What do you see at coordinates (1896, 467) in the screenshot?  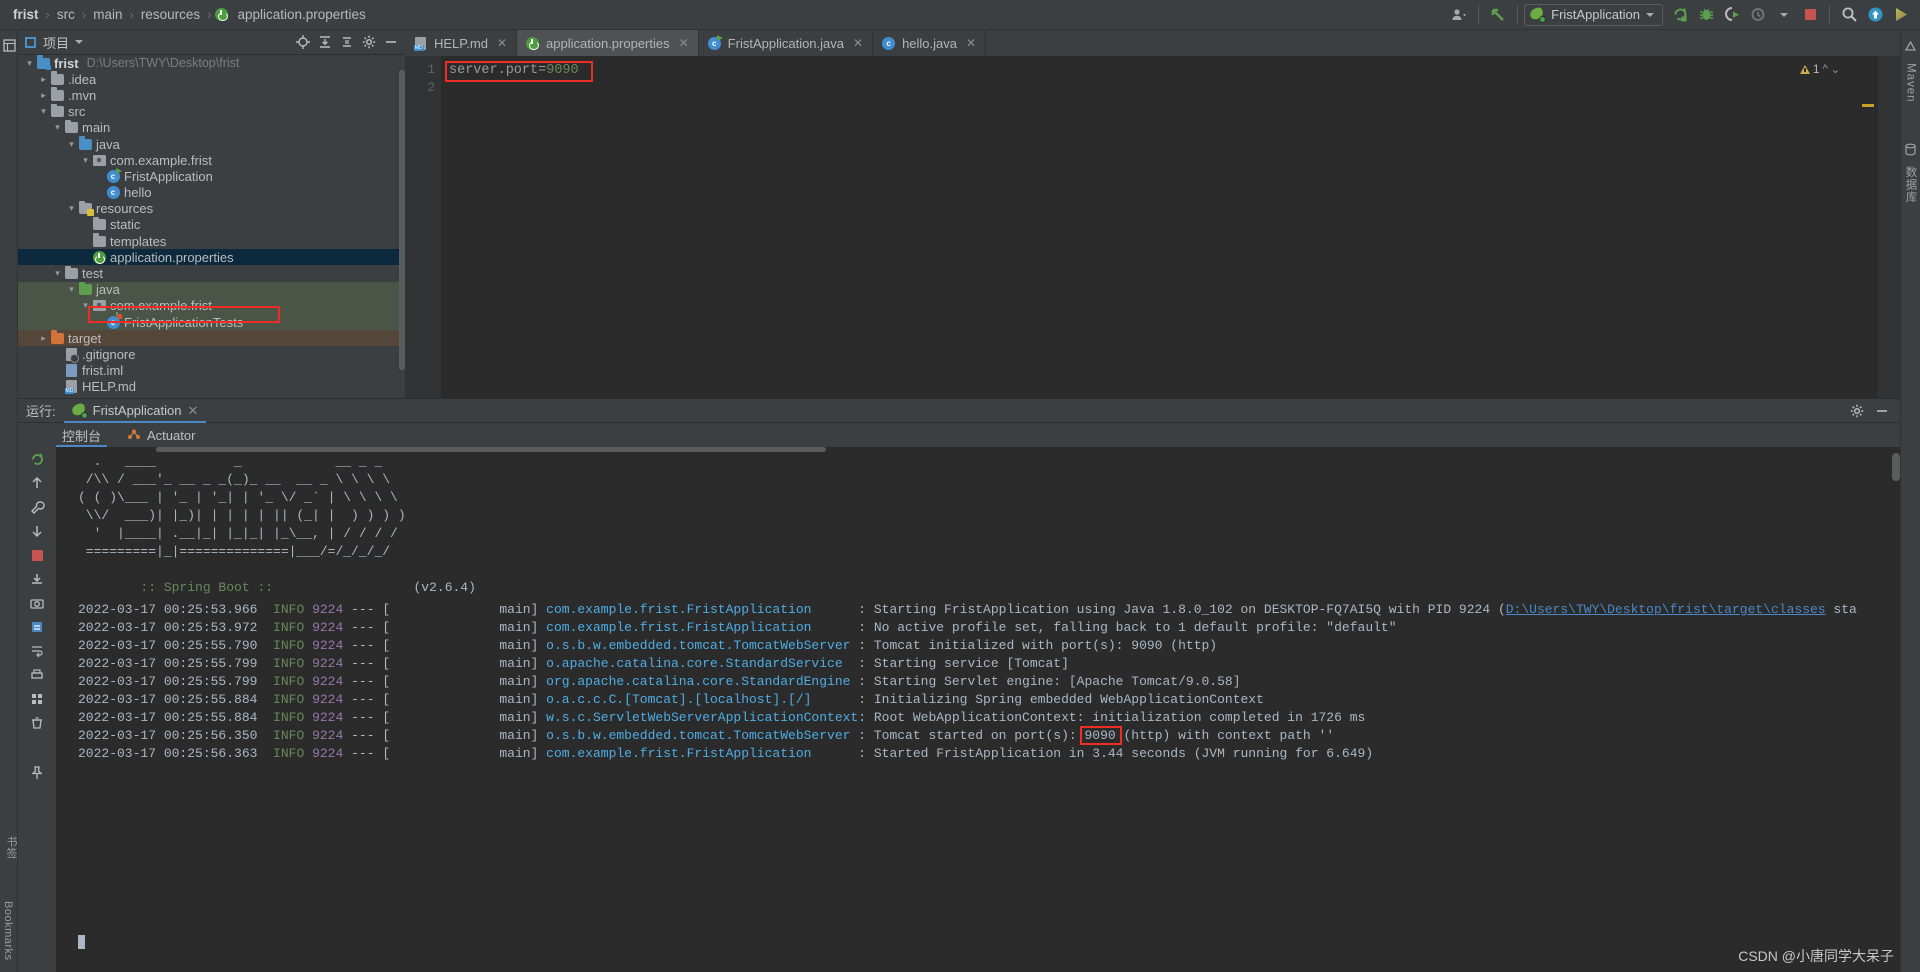 I see `console-scrollbar` at bounding box center [1896, 467].